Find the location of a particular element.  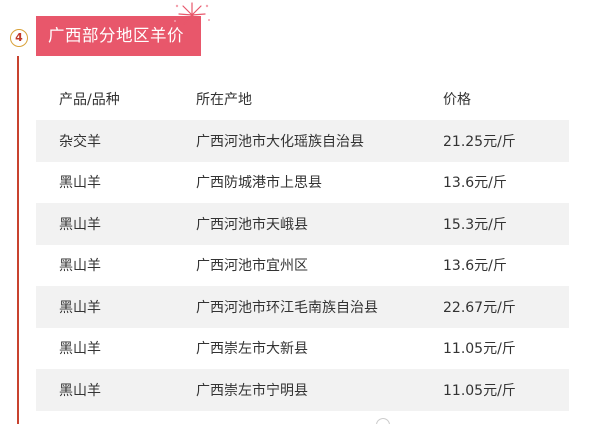

table-row: 黑山羊 广西河池市天峨县 15.3元/斤 is located at coordinates (302, 224).